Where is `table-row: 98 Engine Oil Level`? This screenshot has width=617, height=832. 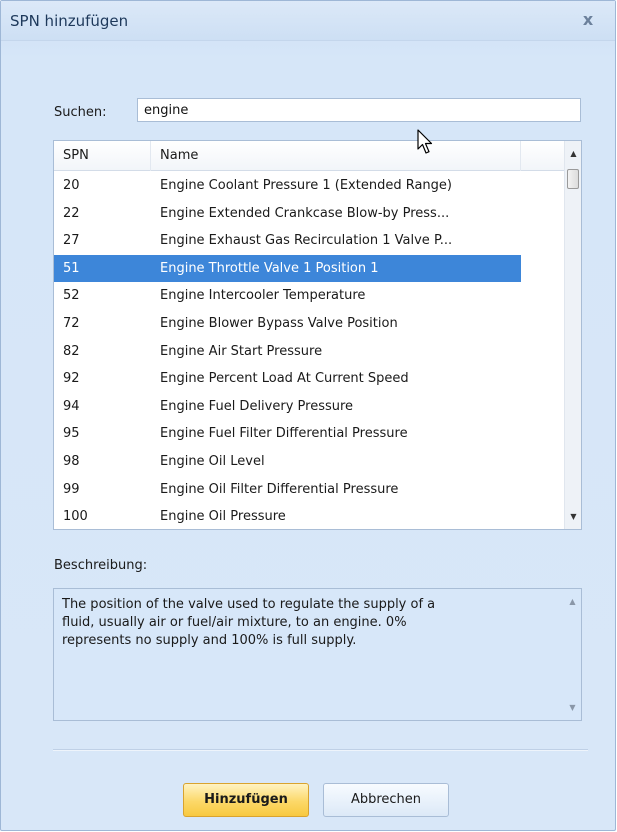 table-row: 98 Engine Oil Level is located at coordinates (309, 462).